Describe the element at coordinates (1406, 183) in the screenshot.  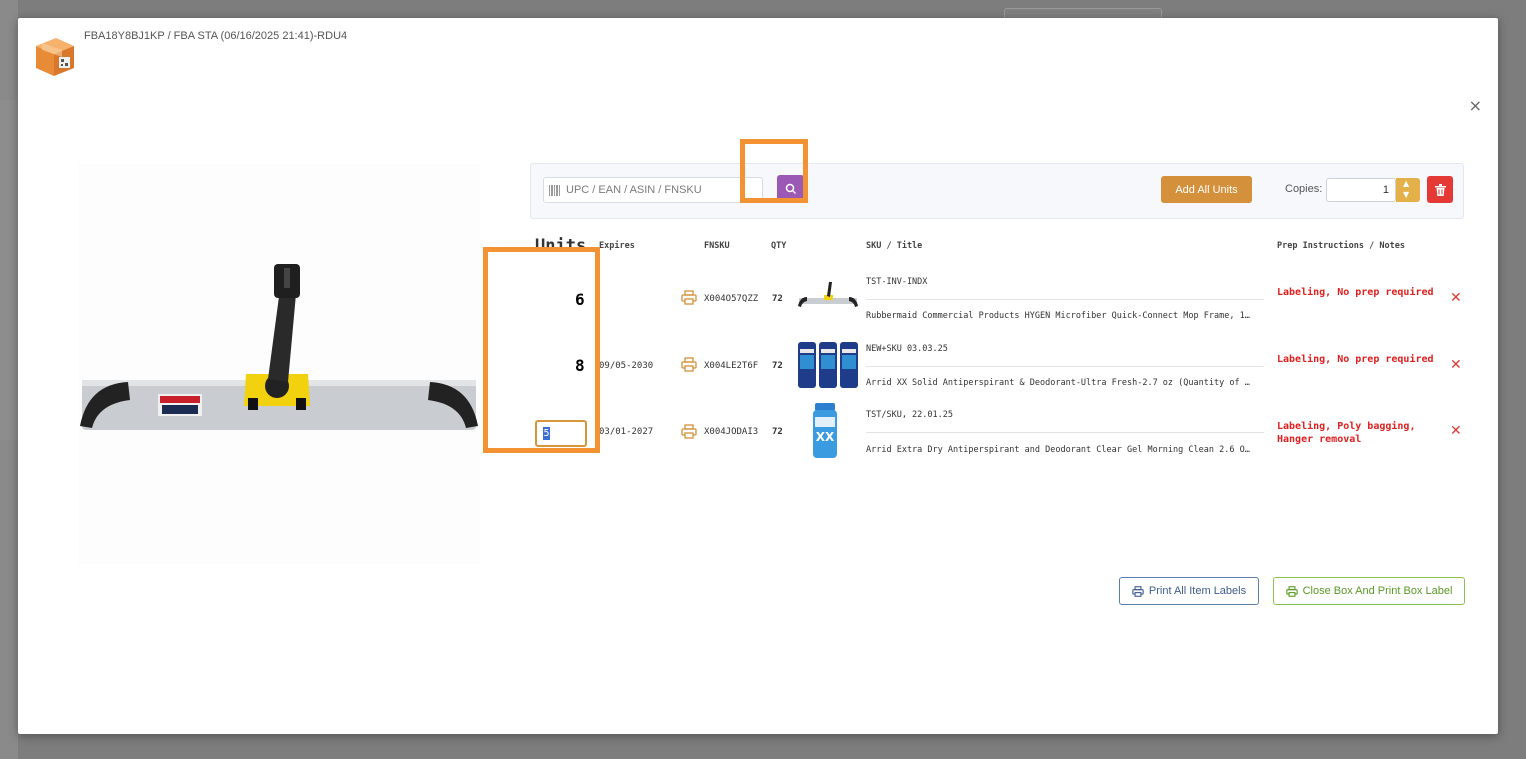
I see `chevron-up-icon: ▲` at that location.